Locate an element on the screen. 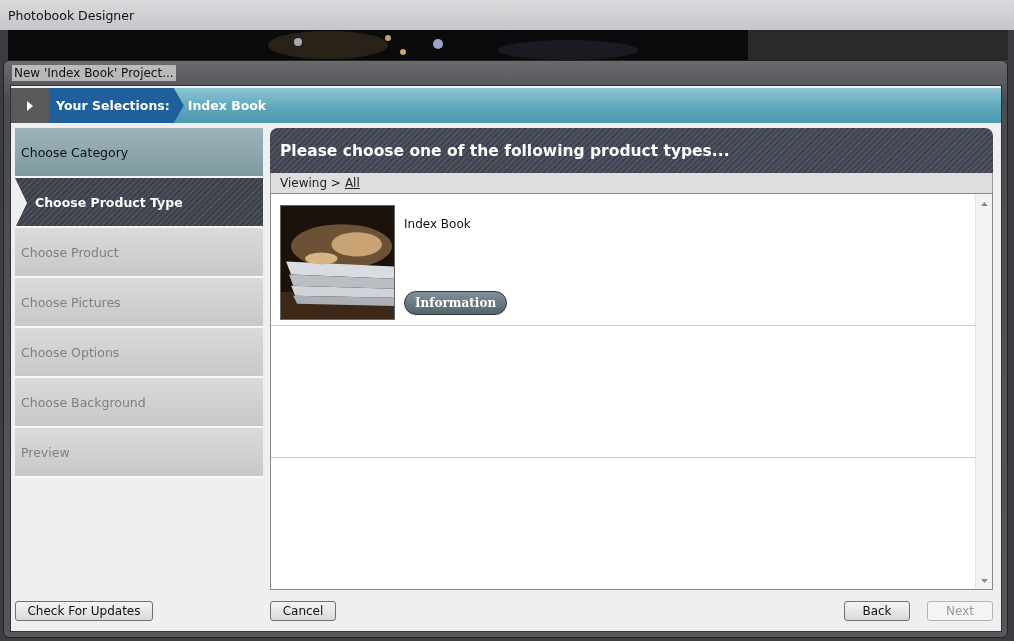 This screenshot has width=1014, height=641. step-item: Choose Product is located at coordinates (139, 253).